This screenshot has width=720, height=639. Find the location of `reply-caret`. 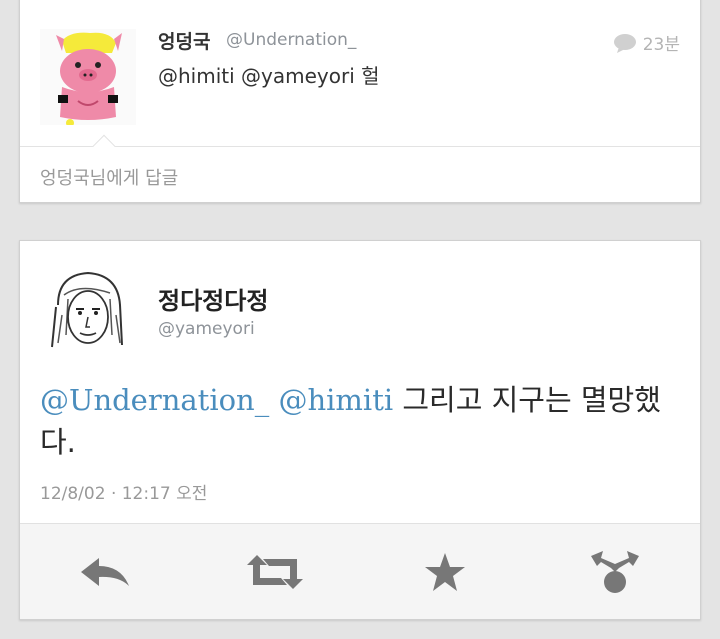

reply-caret is located at coordinates (104, 146).